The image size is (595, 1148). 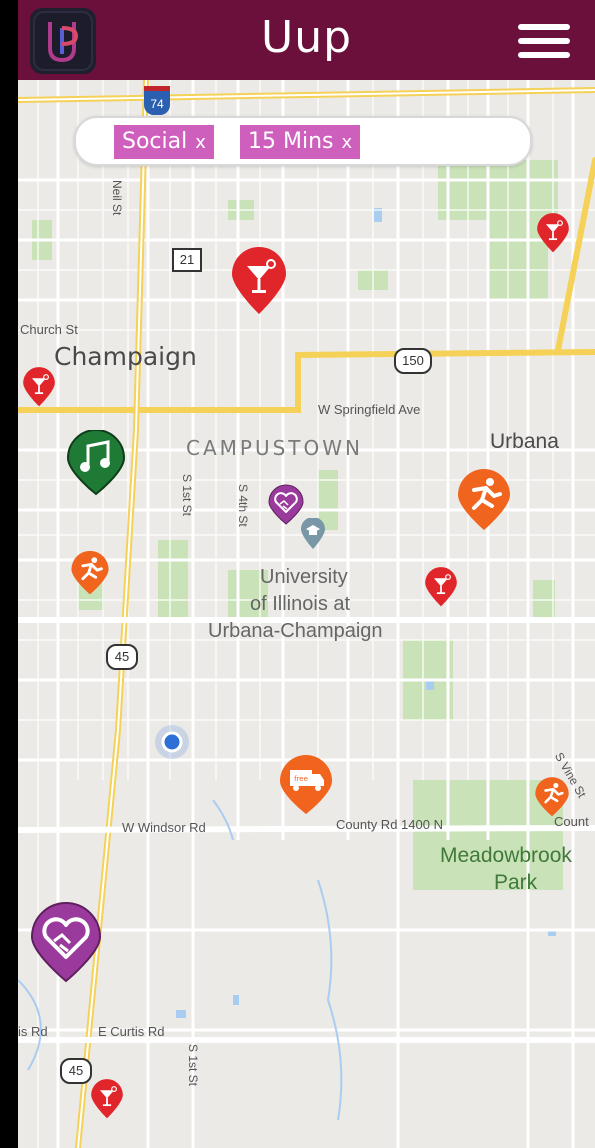 I want to click on app-title: Uup, so click(x=306, y=37).